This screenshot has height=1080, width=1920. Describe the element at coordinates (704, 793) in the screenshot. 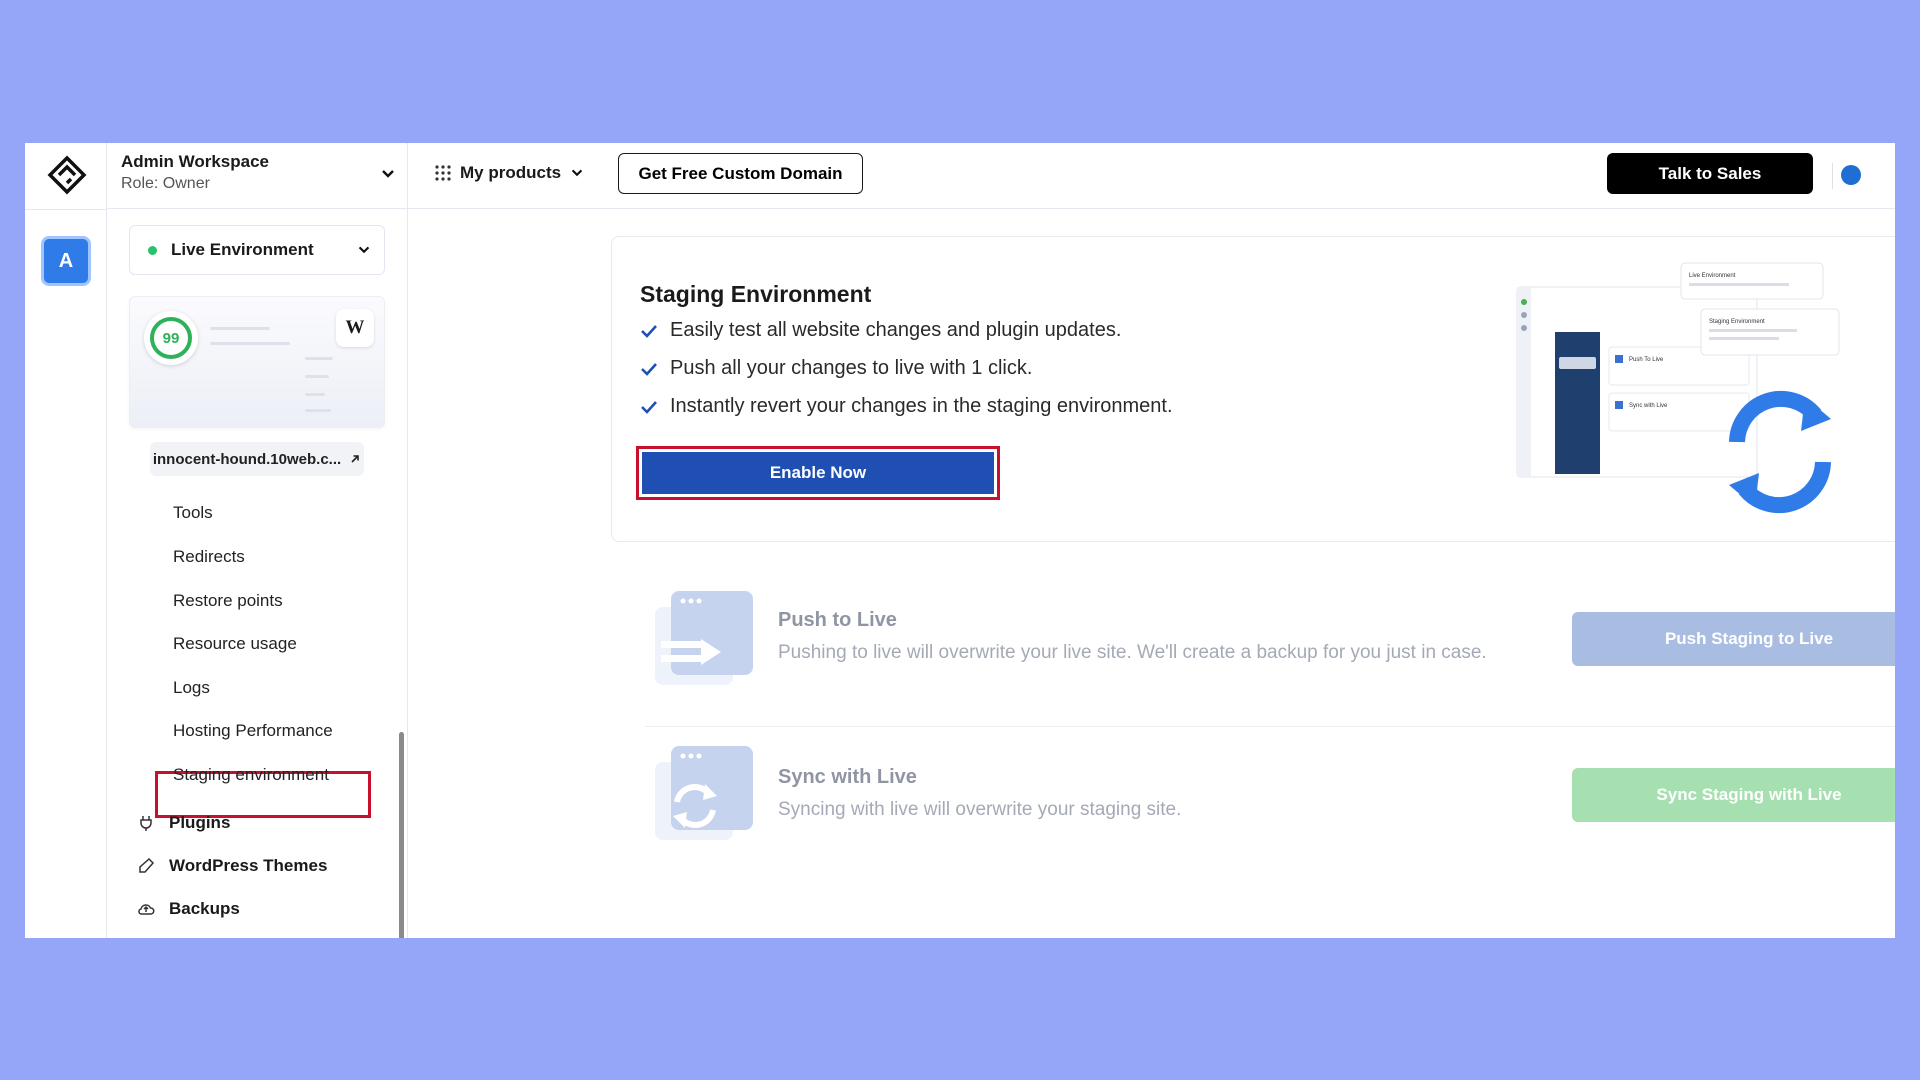

I see `sync-with-live-icon` at that location.